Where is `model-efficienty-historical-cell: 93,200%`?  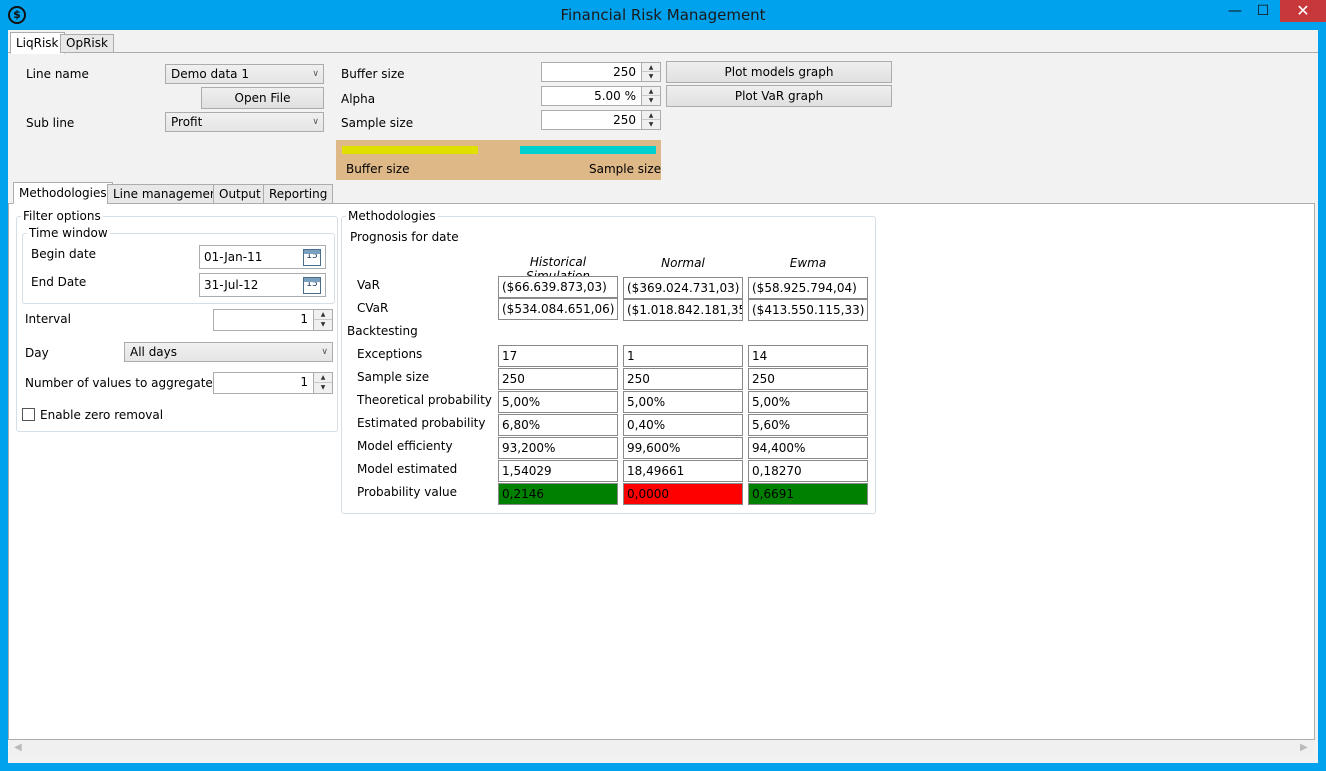 model-efficienty-historical-cell: 93,200% is located at coordinates (558, 448).